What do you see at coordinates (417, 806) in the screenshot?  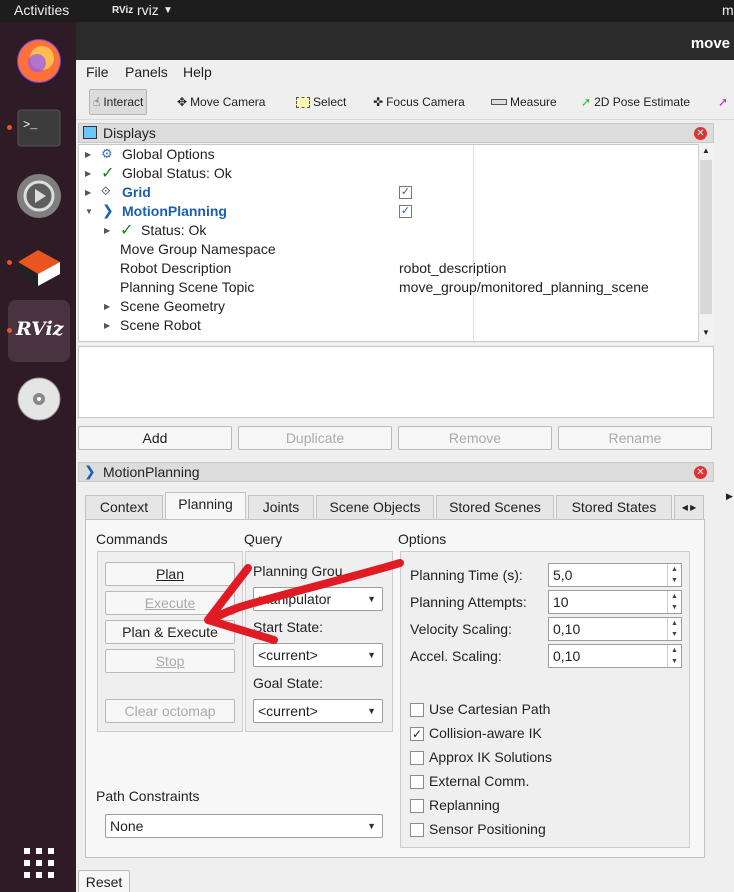 I see `replanning-checkbox` at bounding box center [417, 806].